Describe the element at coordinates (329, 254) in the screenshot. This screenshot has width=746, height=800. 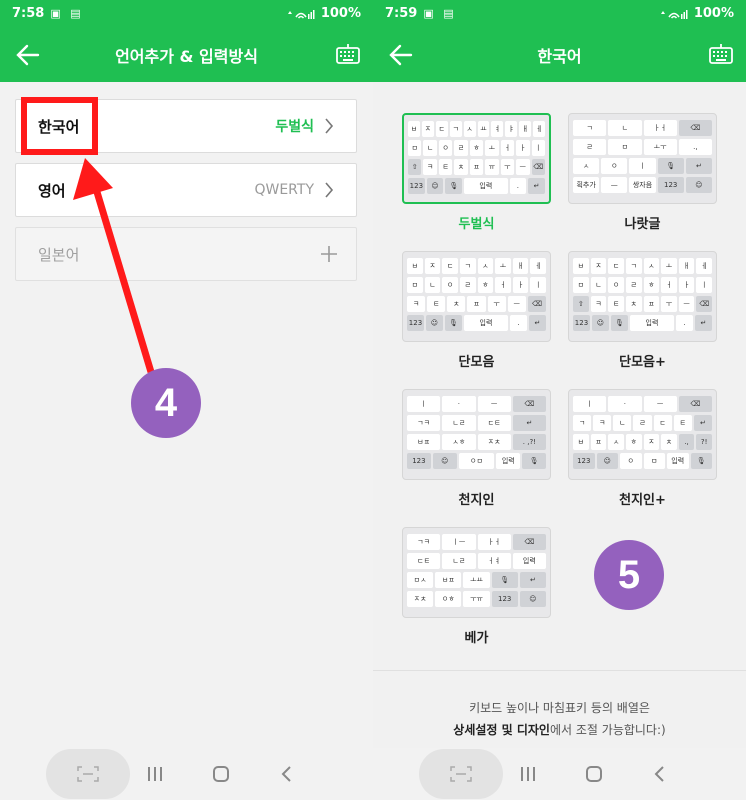
I see `add-icon` at that location.